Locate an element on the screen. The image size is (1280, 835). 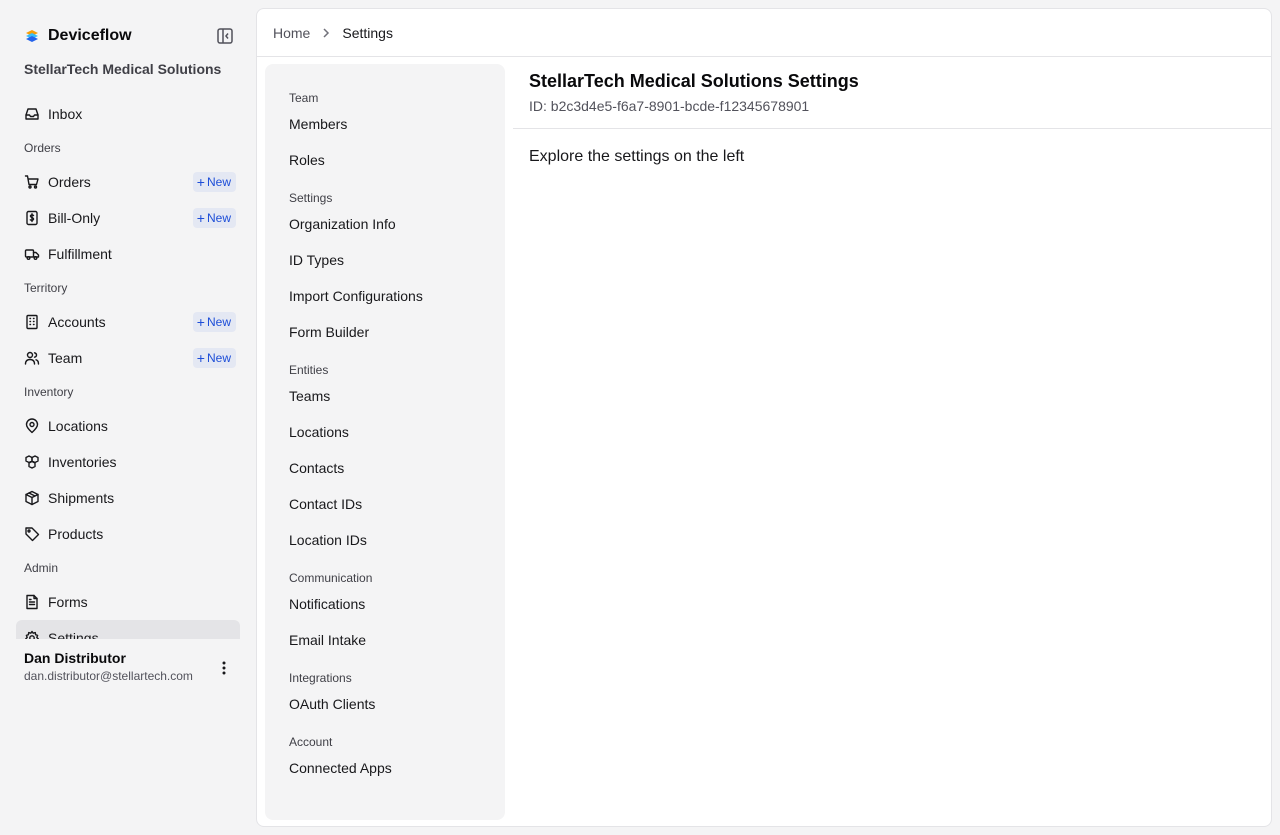
settings-group-team: Team is located at coordinates (304, 98).